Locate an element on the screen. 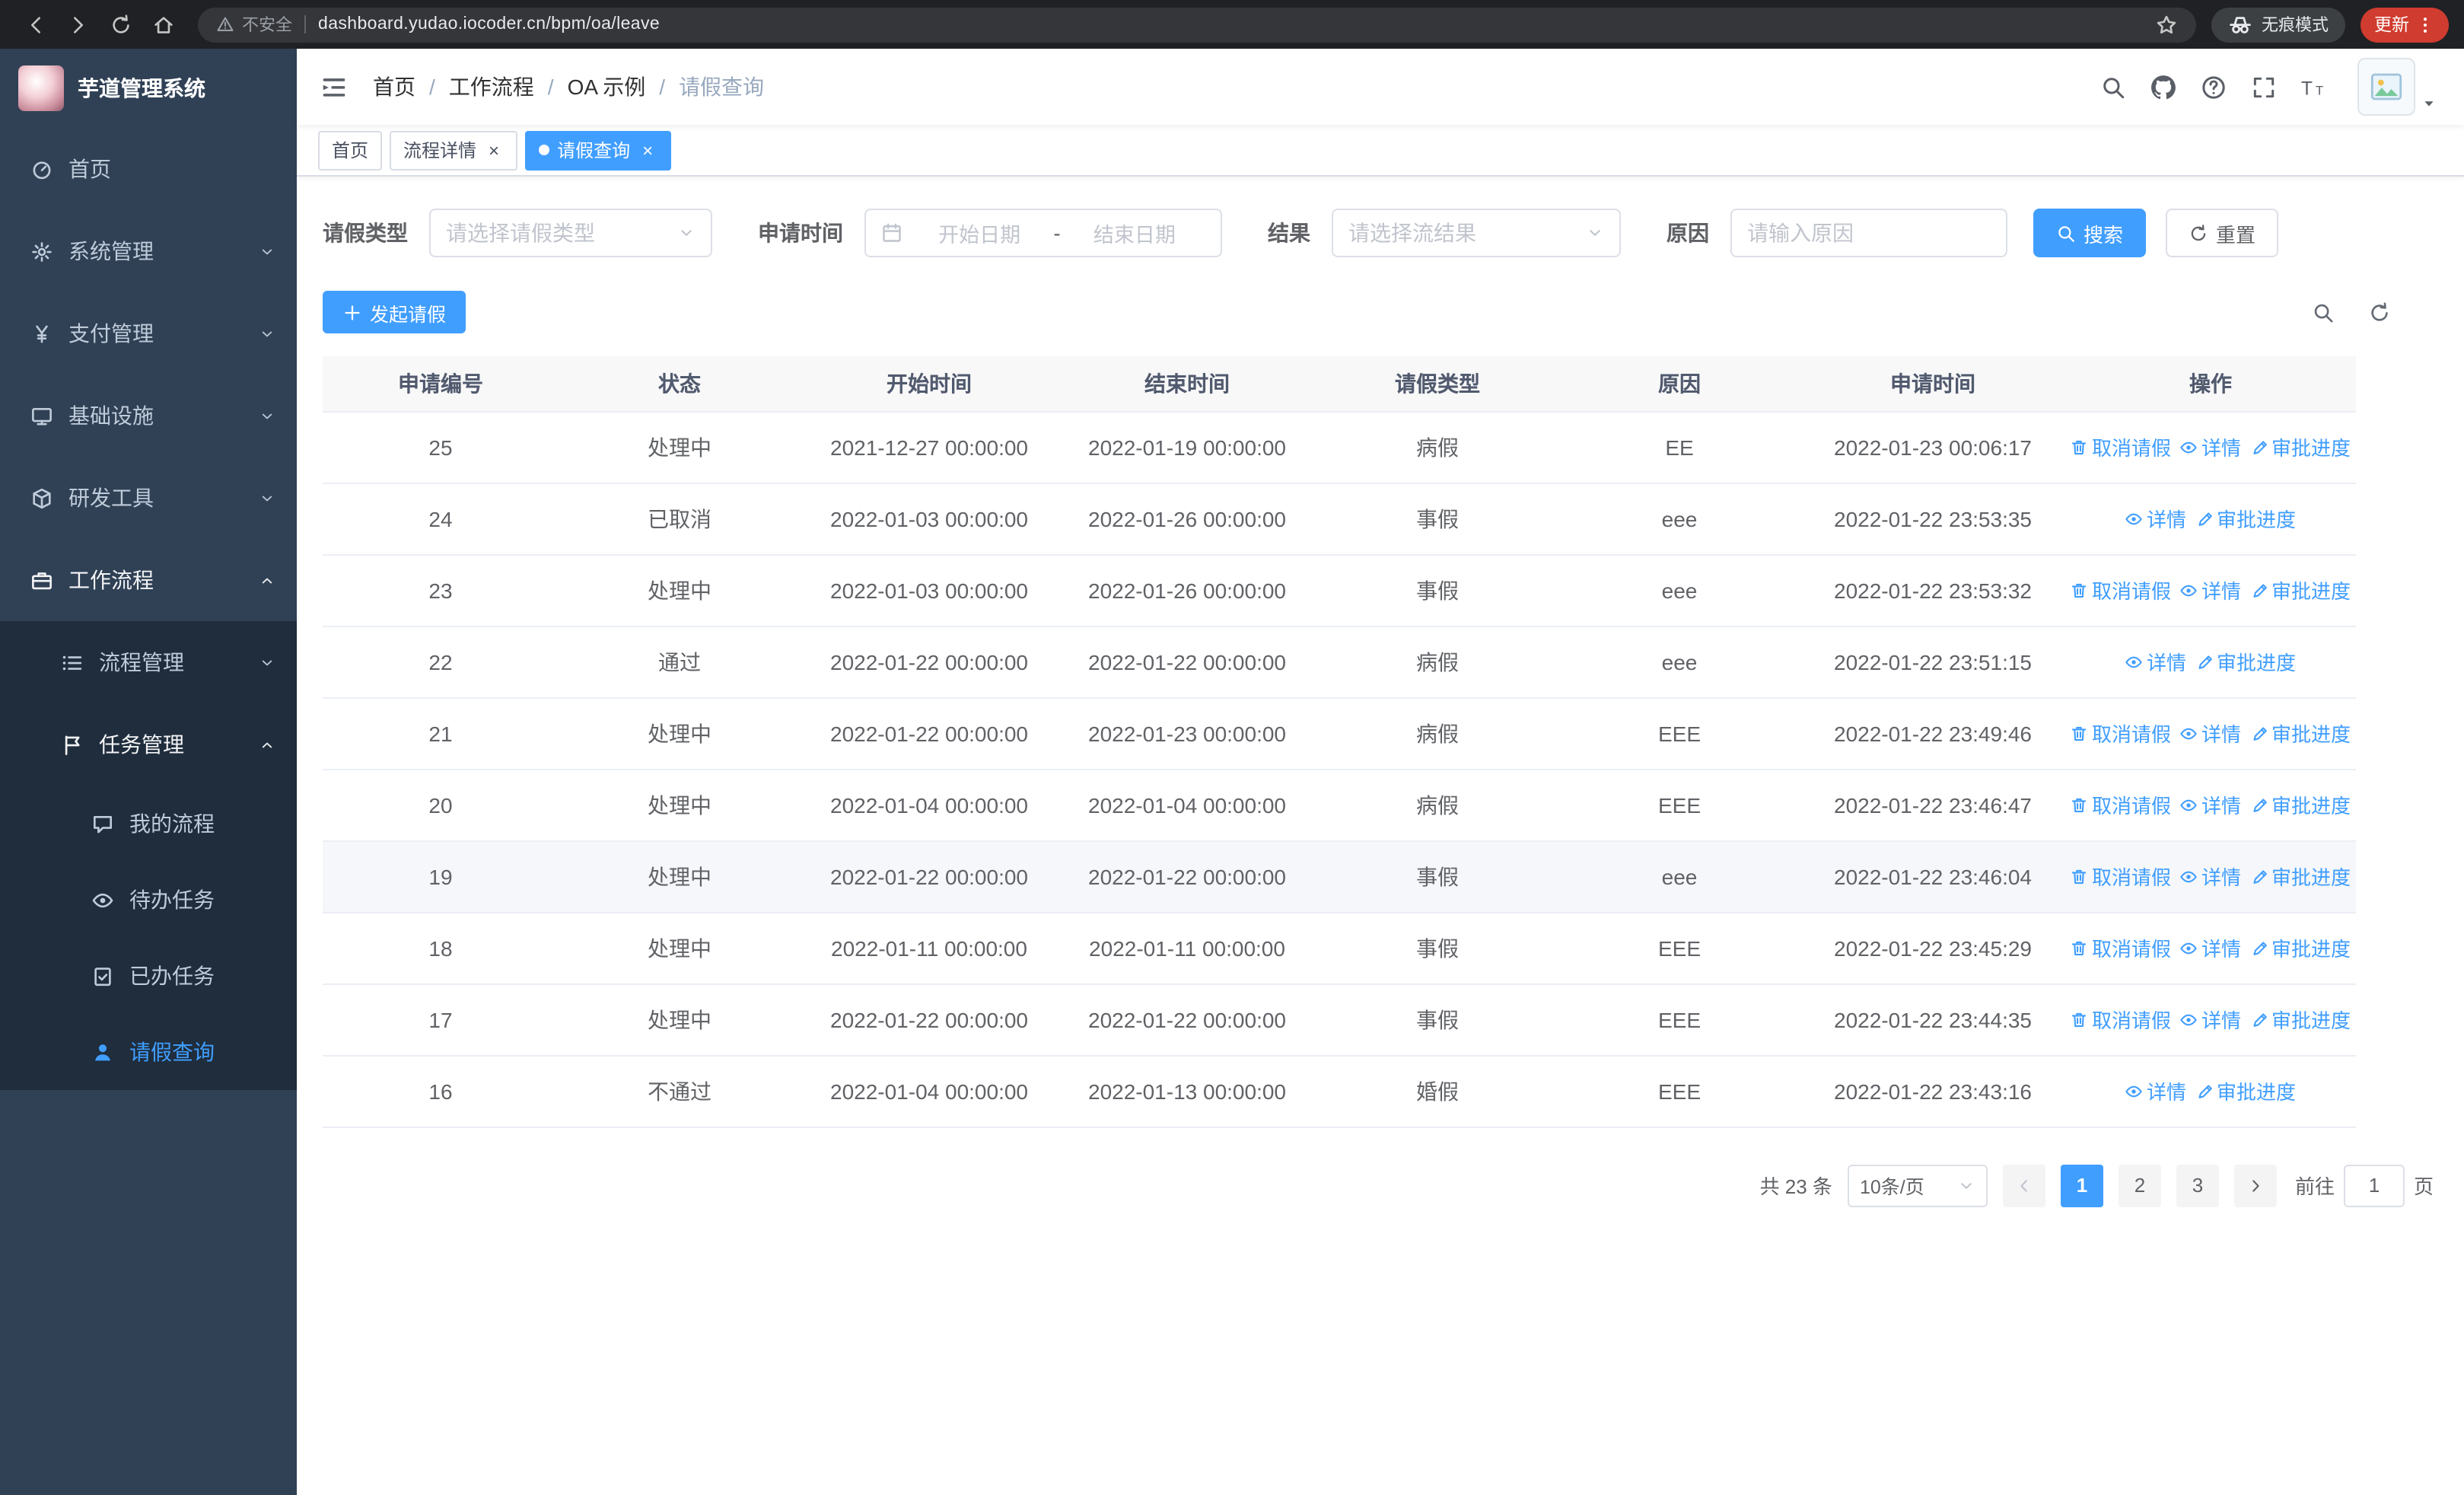 The width and height of the screenshot is (2464, 1495). bookmark-star-icon is located at coordinates (2166, 25).